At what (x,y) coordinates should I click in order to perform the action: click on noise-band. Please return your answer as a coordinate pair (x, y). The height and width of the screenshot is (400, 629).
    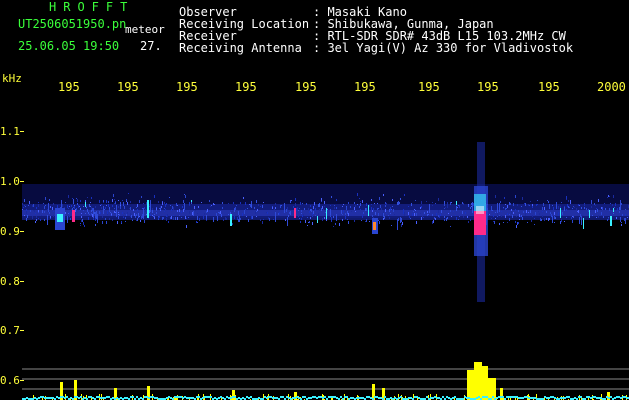
    Looking at the image, I should click on (325, 202).